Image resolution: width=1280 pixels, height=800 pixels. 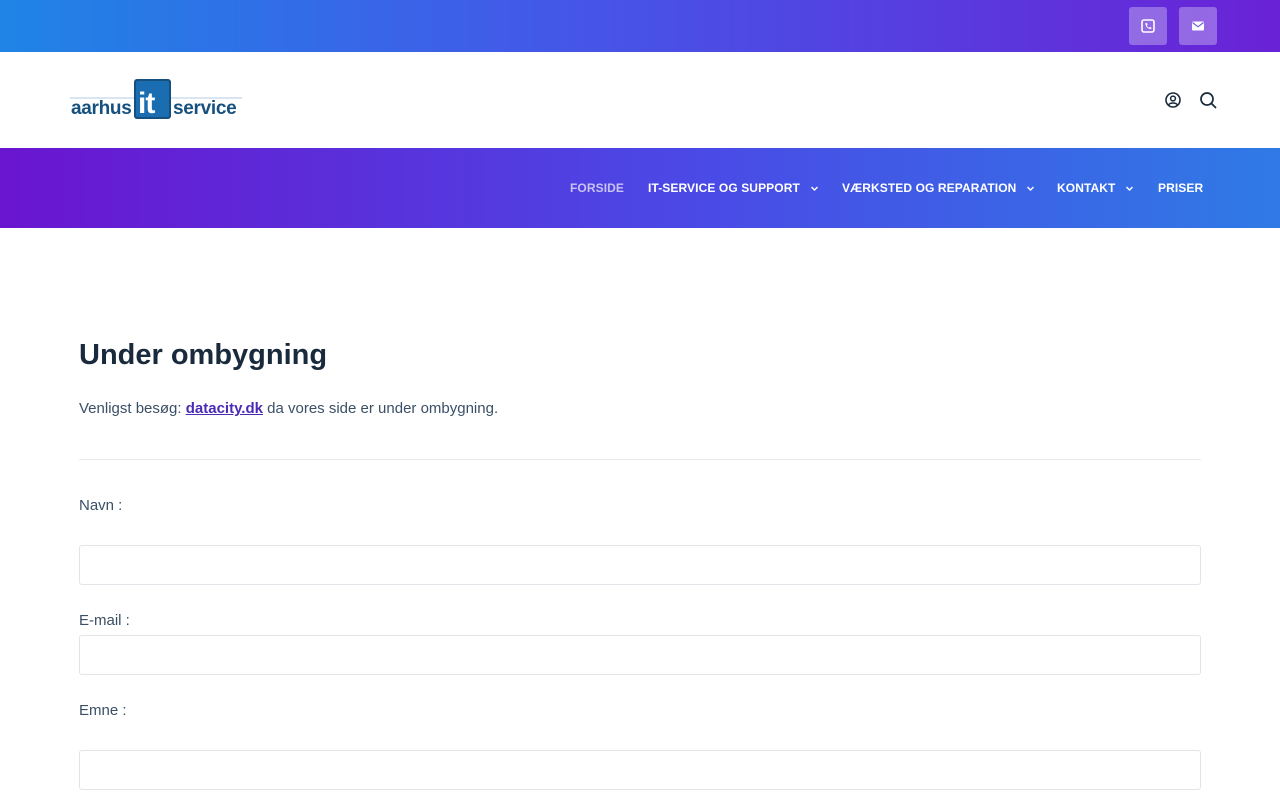 I want to click on nav-item-label: VÆRKSTED OG REPARATION, so click(x=929, y=188).